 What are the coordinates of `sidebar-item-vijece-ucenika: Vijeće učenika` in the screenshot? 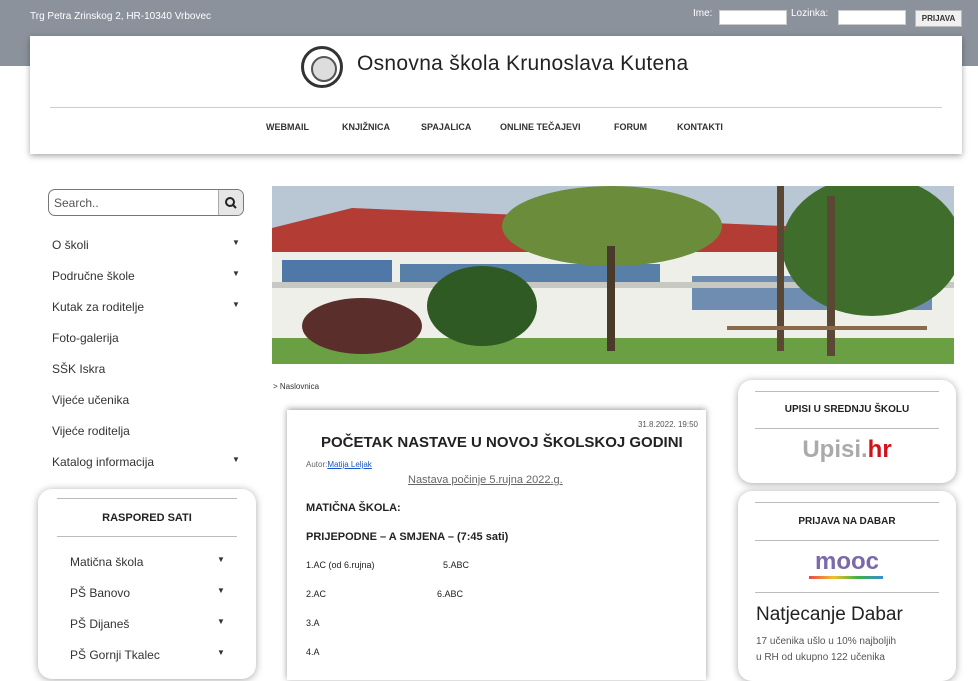 It's located at (90, 400).